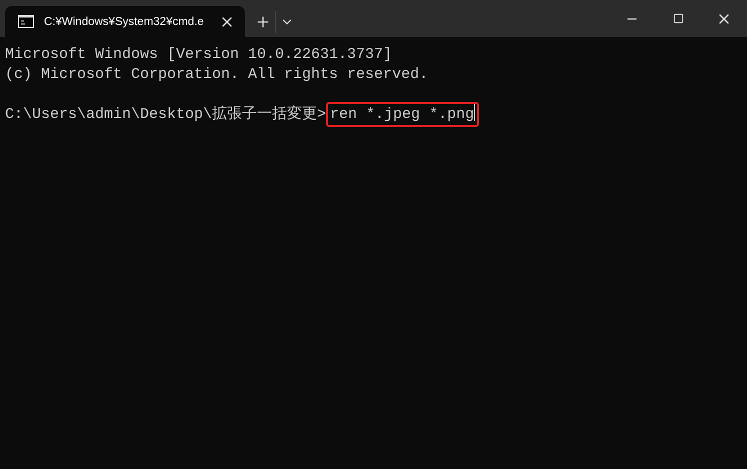 This screenshot has width=747, height=469. I want to click on tab-title: C:¥Windows¥System32¥cmd.e, so click(124, 22).